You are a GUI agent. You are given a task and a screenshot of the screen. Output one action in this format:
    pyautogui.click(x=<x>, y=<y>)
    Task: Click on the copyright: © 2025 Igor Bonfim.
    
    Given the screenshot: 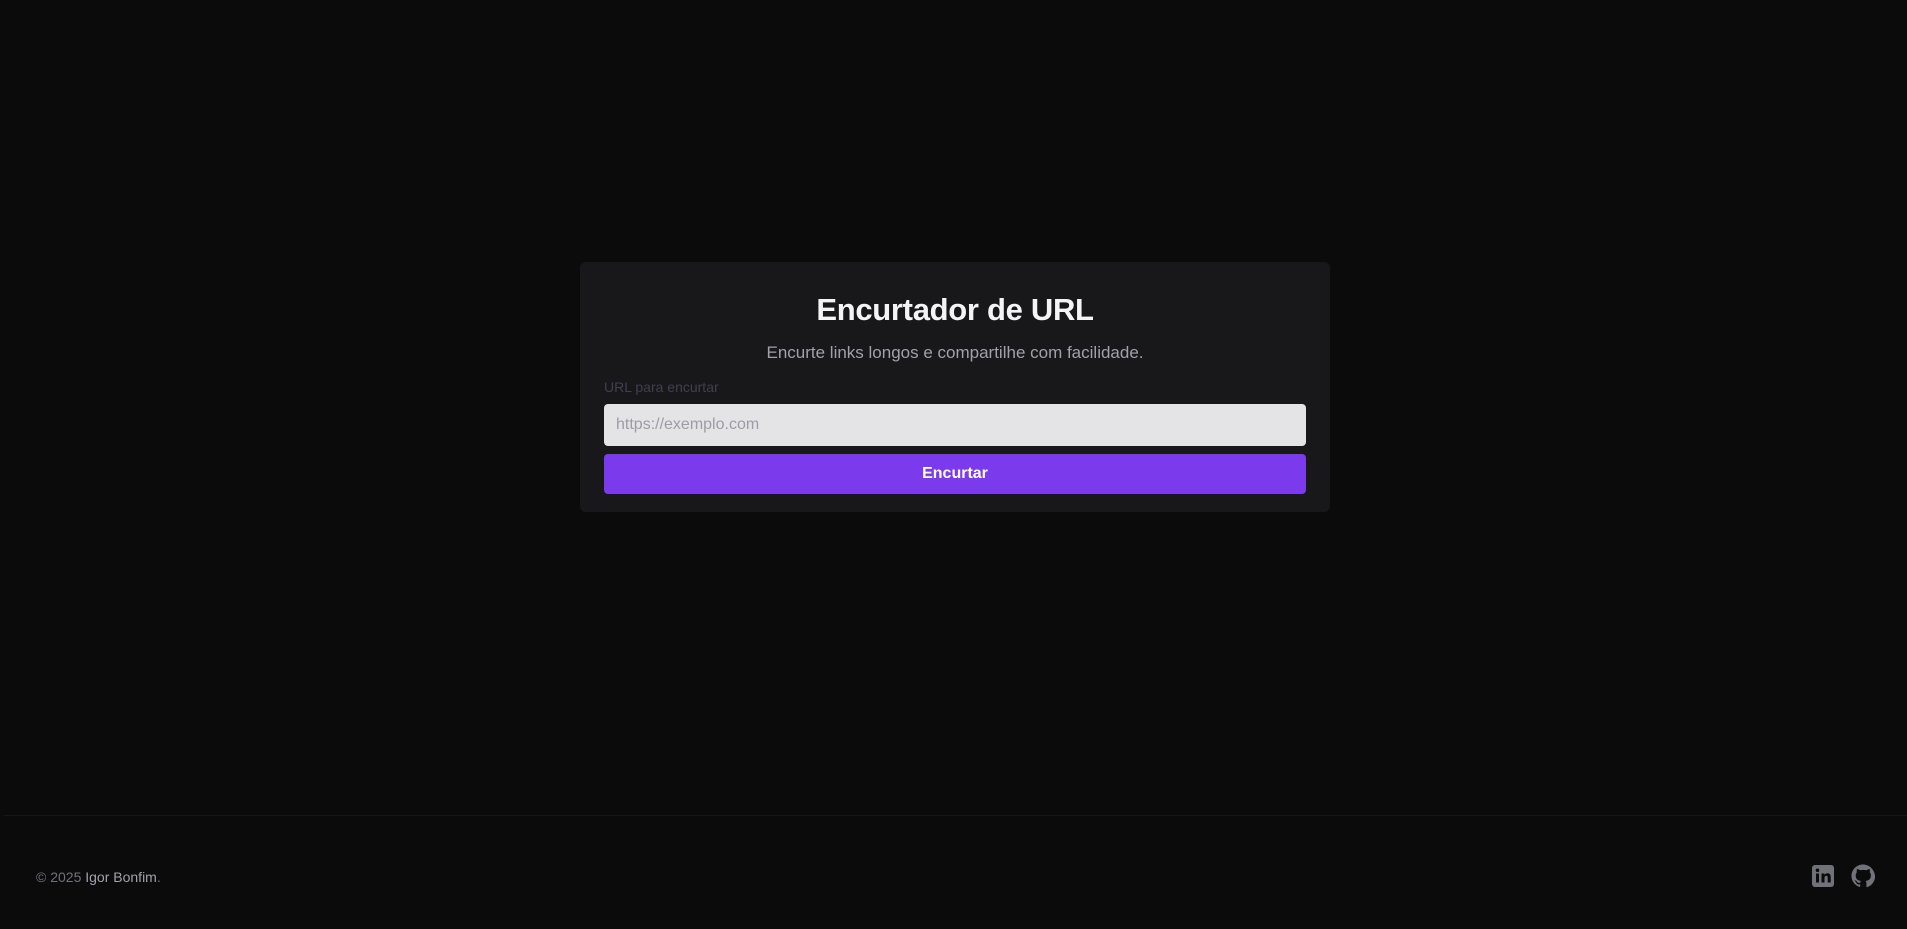 What is the action you would take?
    pyautogui.click(x=98, y=877)
    